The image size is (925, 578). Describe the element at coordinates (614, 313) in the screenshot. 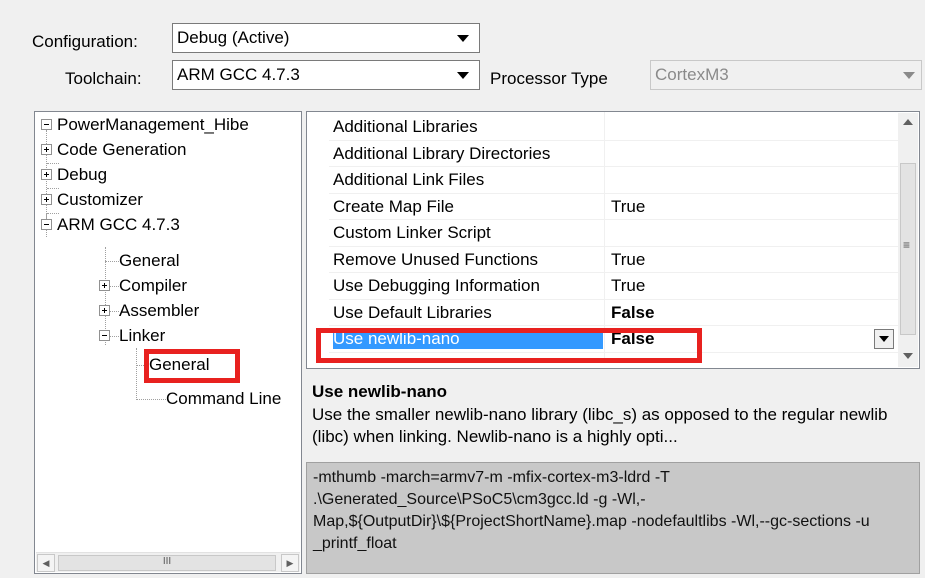

I see `property-row: Use Default Libraries False` at that location.